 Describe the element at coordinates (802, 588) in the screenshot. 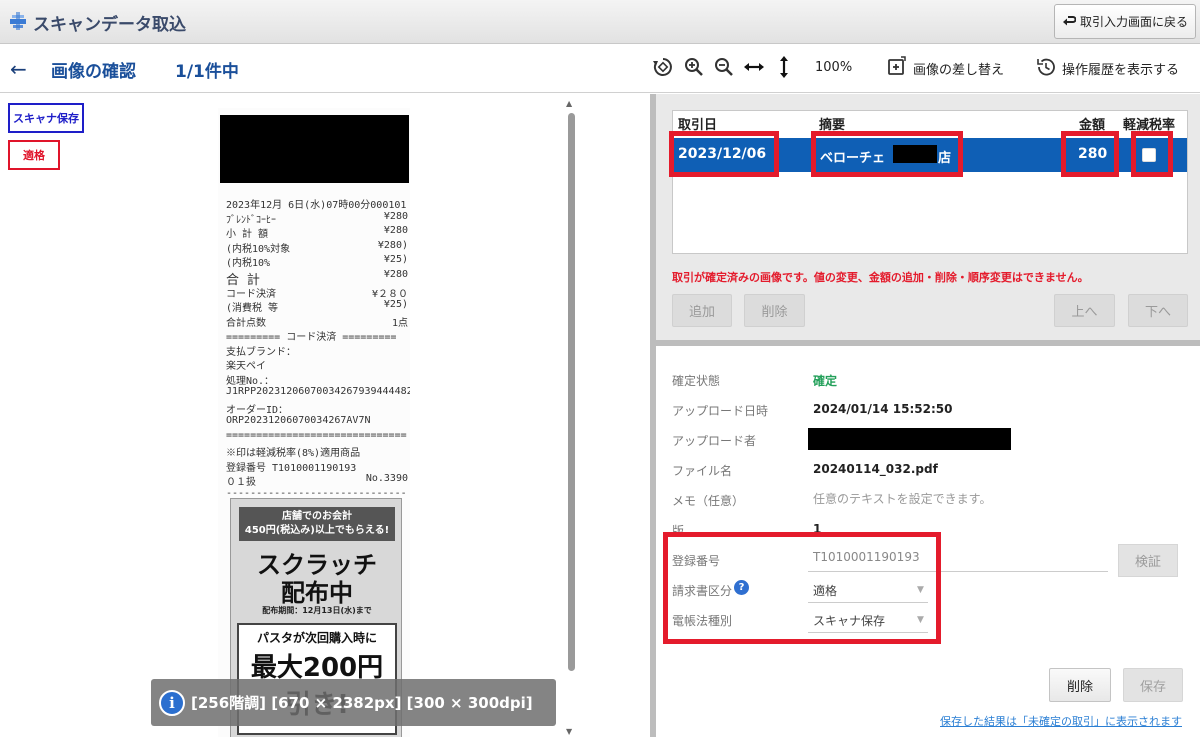

I see `highlight-invoice-fields` at that location.